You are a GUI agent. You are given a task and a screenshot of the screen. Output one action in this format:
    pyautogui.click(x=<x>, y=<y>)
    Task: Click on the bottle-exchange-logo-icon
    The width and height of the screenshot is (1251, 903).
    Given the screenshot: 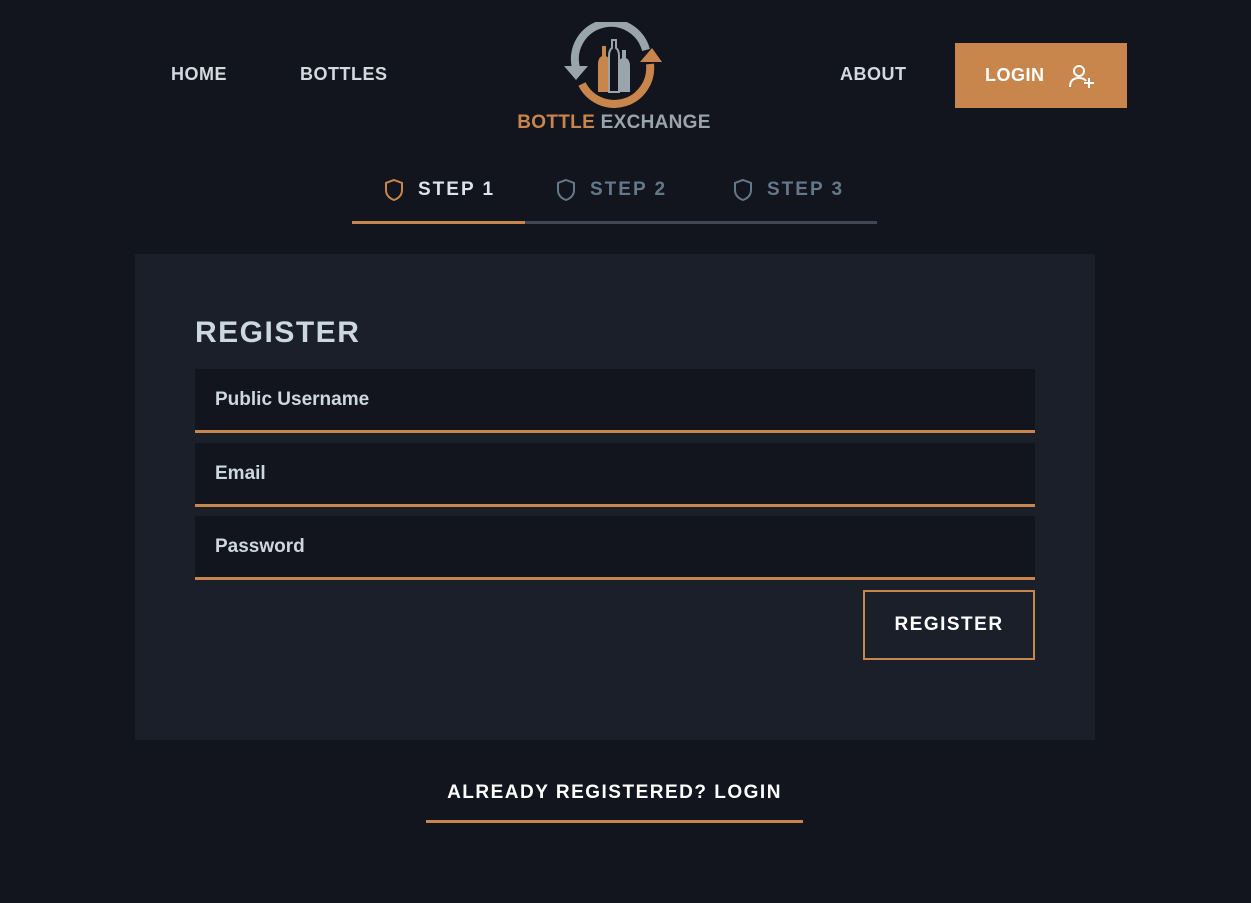 What is the action you would take?
    pyautogui.click(x=613, y=65)
    